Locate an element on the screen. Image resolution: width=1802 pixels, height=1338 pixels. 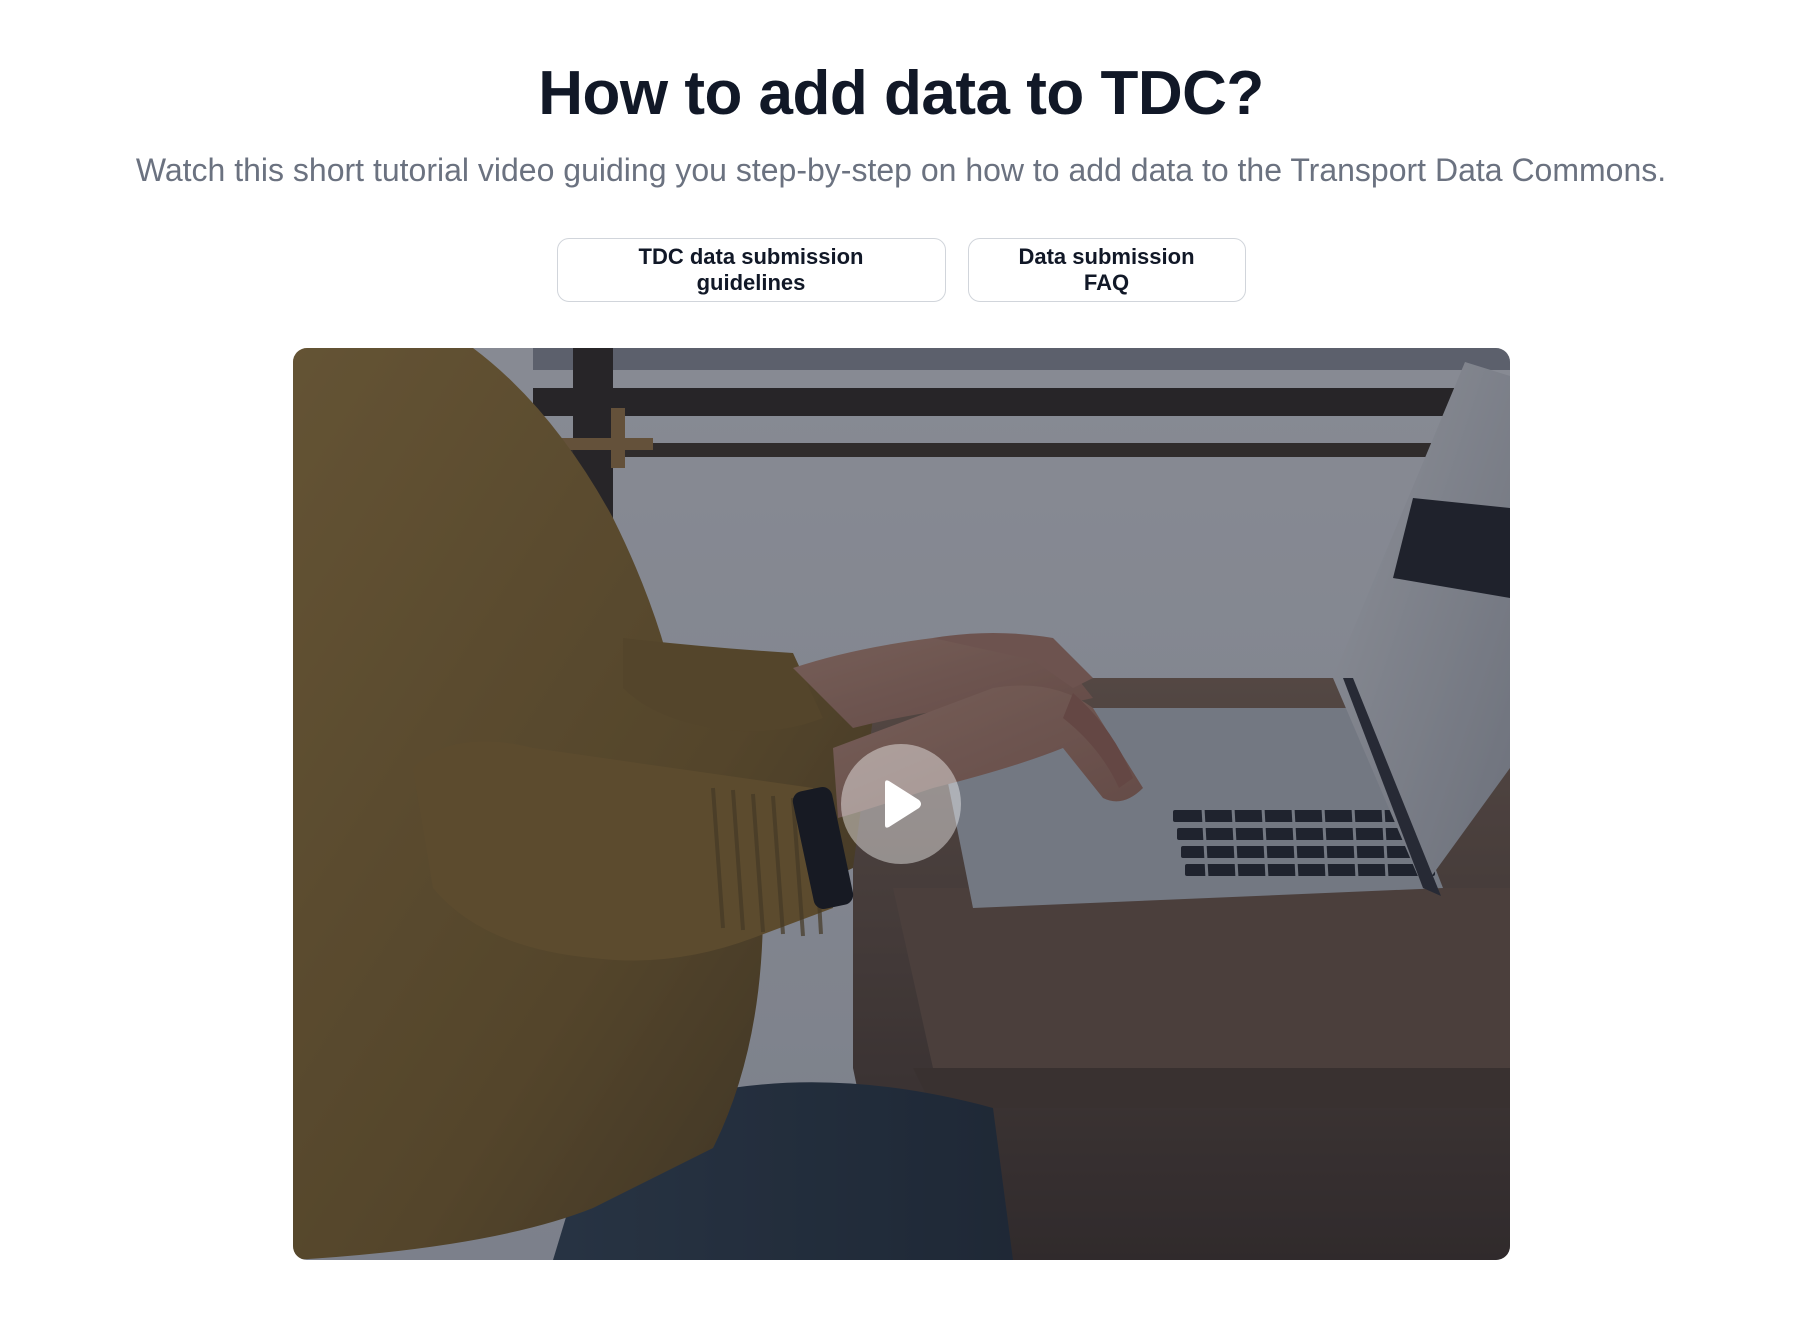
faq-button: Data submission FAQ is located at coordinates (1106, 270).